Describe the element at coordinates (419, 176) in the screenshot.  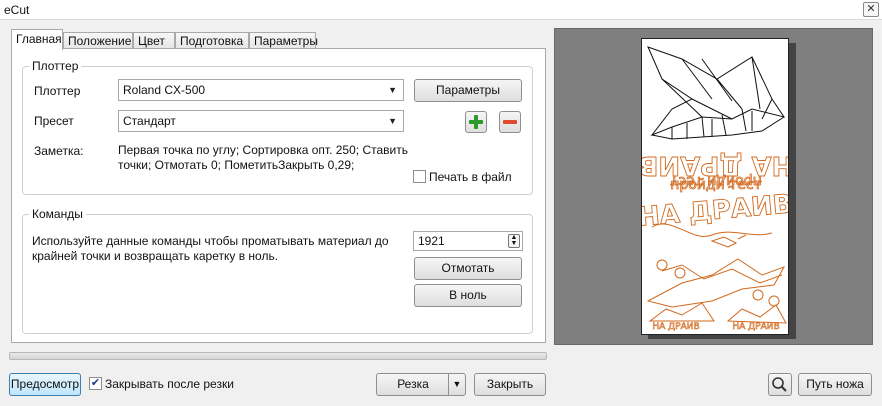
I see `print-to-file-checkbox` at that location.